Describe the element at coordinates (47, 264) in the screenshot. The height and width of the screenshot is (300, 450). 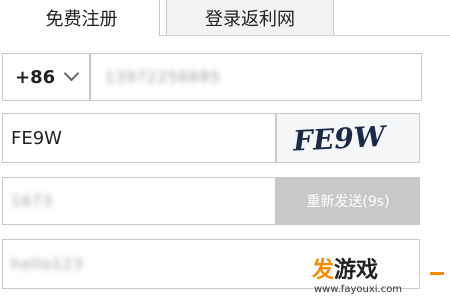
I see `nickname-value: hello123` at that location.